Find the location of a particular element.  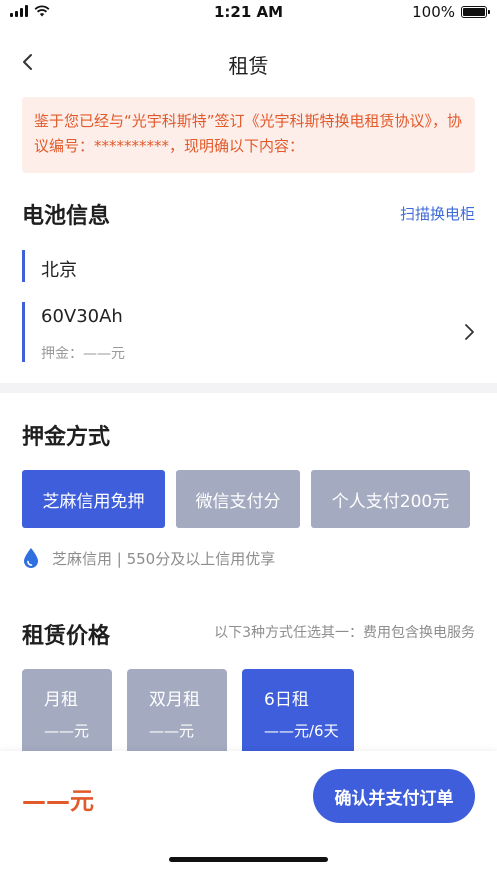

status-bar: 1:21 AM 100% is located at coordinates (248, 13).